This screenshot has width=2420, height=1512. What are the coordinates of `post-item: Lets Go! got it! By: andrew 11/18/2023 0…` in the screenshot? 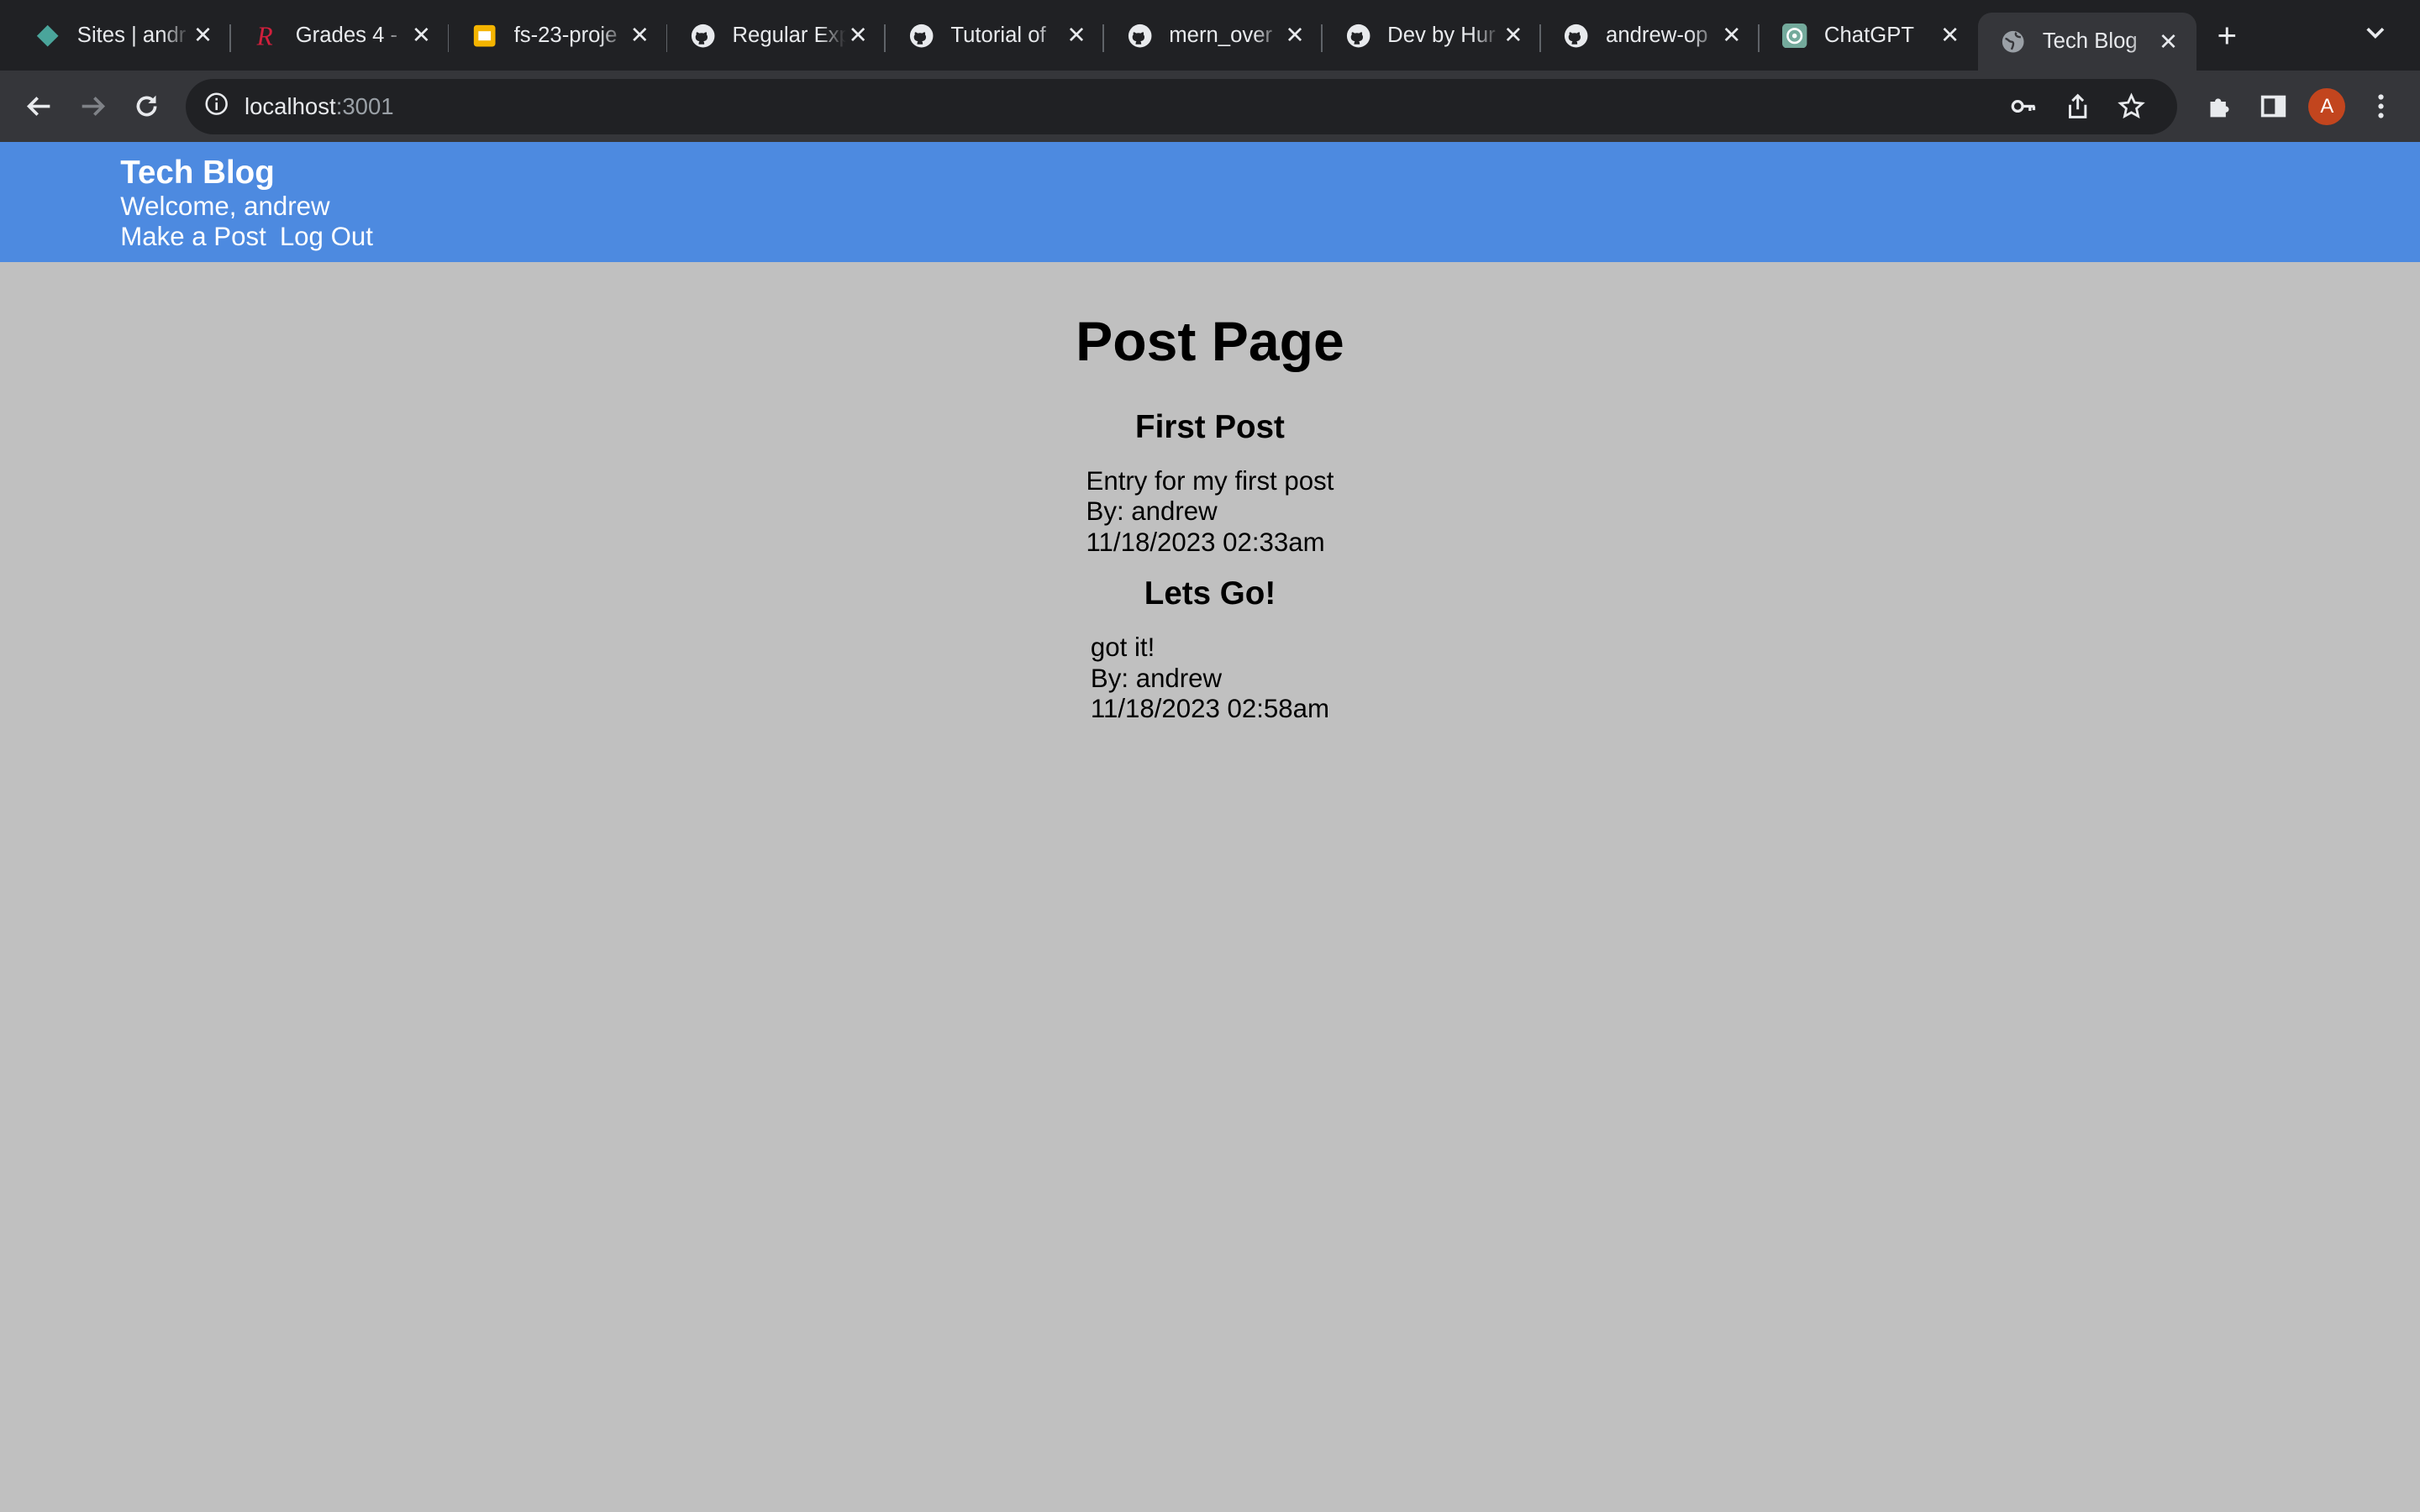 It's located at (1210, 649).